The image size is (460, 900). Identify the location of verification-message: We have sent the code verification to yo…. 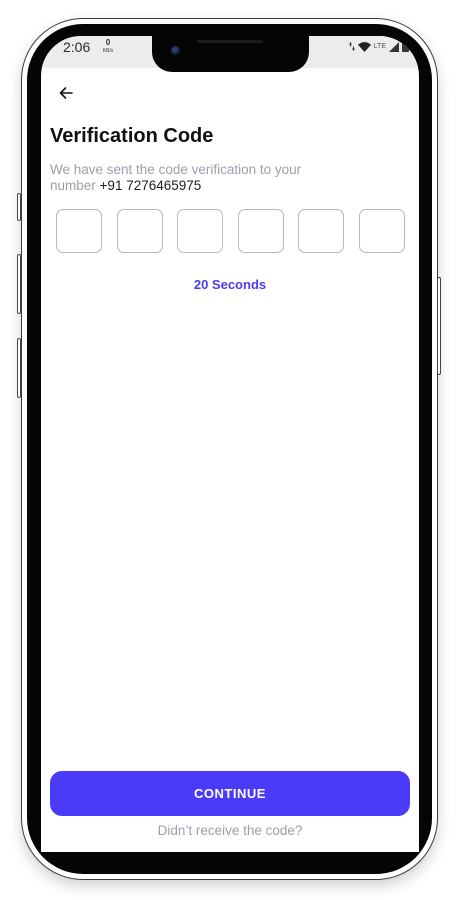
(190, 178).